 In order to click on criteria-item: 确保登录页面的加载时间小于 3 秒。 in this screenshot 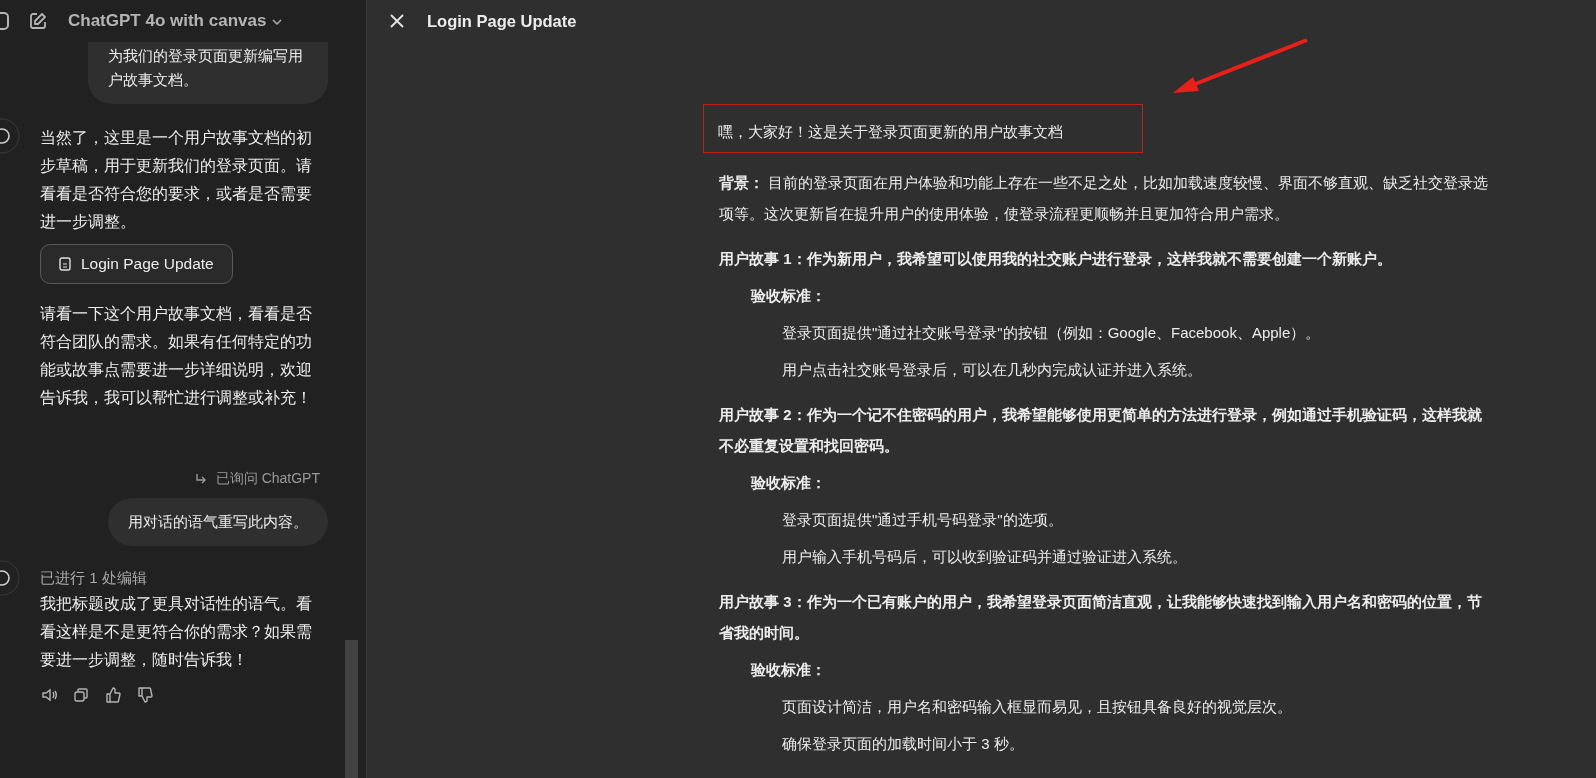, I will do `click(903, 744)`.